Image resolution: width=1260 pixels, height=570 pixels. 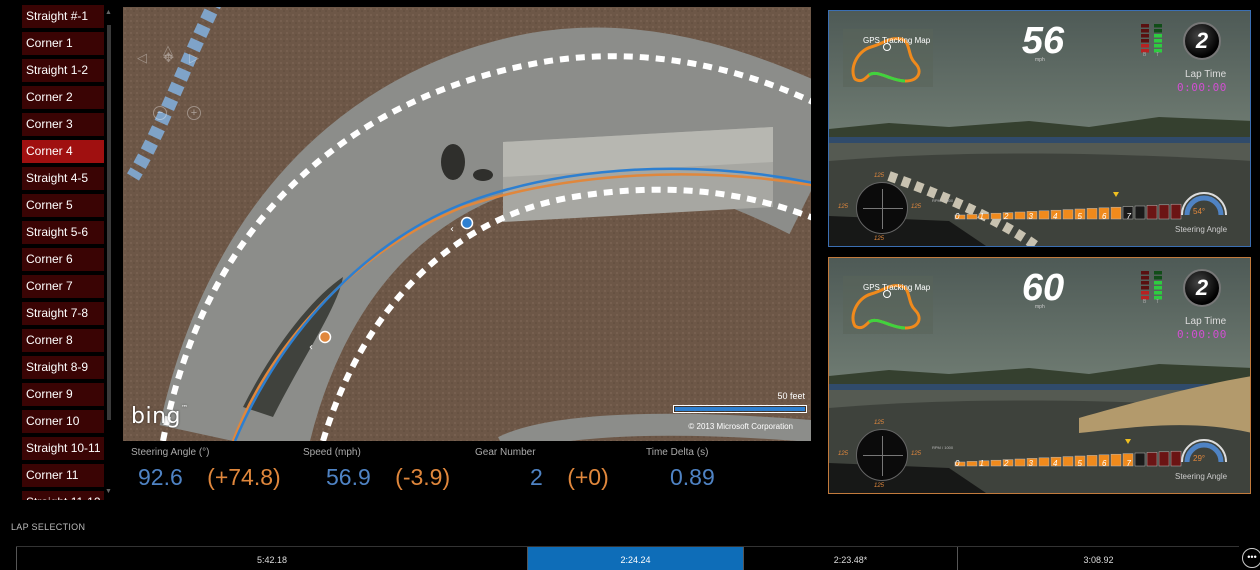 I want to click on metric-delta: (-3.9), so click(x=423, y=477).